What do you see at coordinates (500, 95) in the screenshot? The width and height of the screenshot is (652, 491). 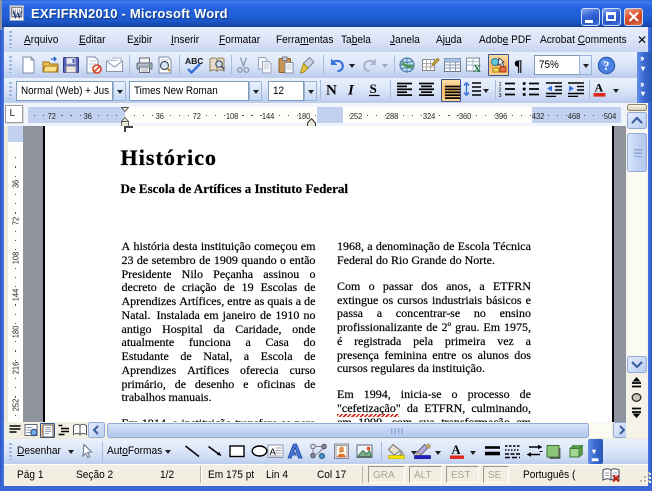 I see `svg-text: 3` at bounding box center [500, 95].